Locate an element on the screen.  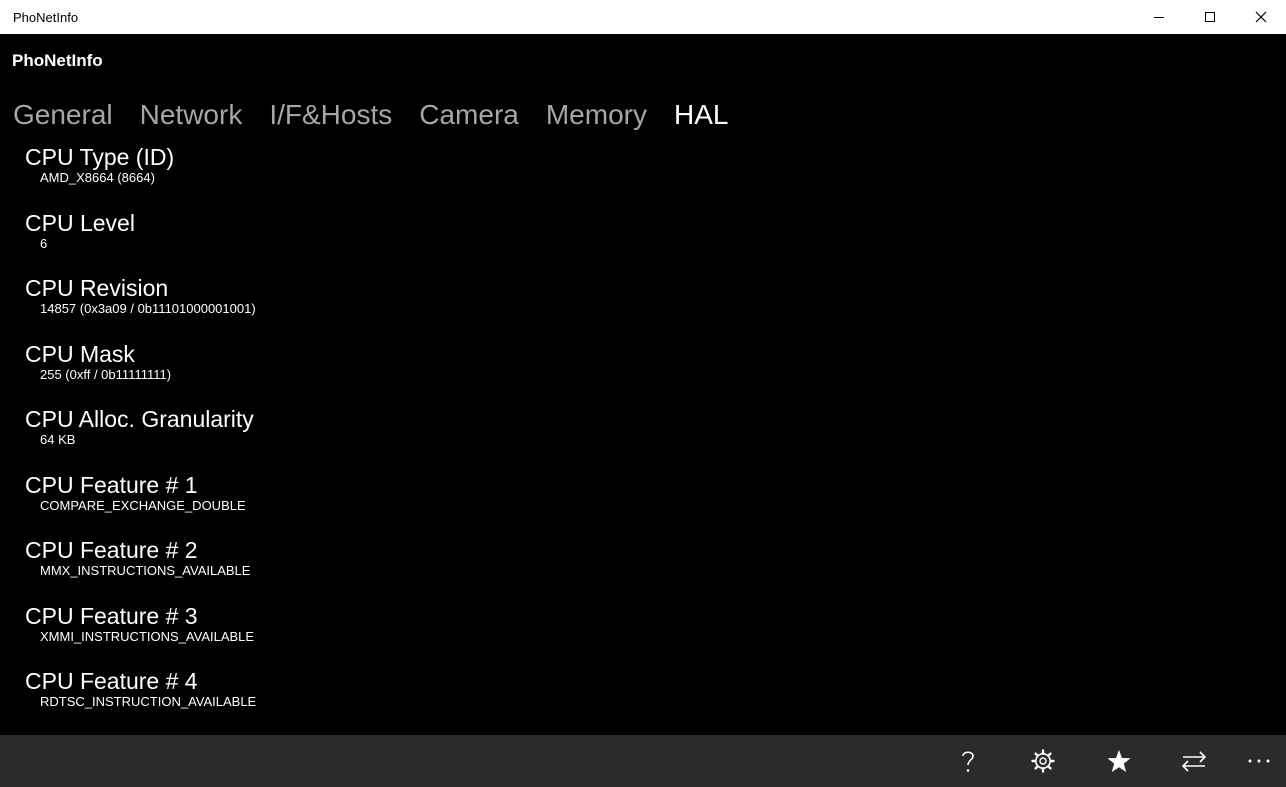
item-title: CPU Feature # 1 is located at coordinates (111, 484).